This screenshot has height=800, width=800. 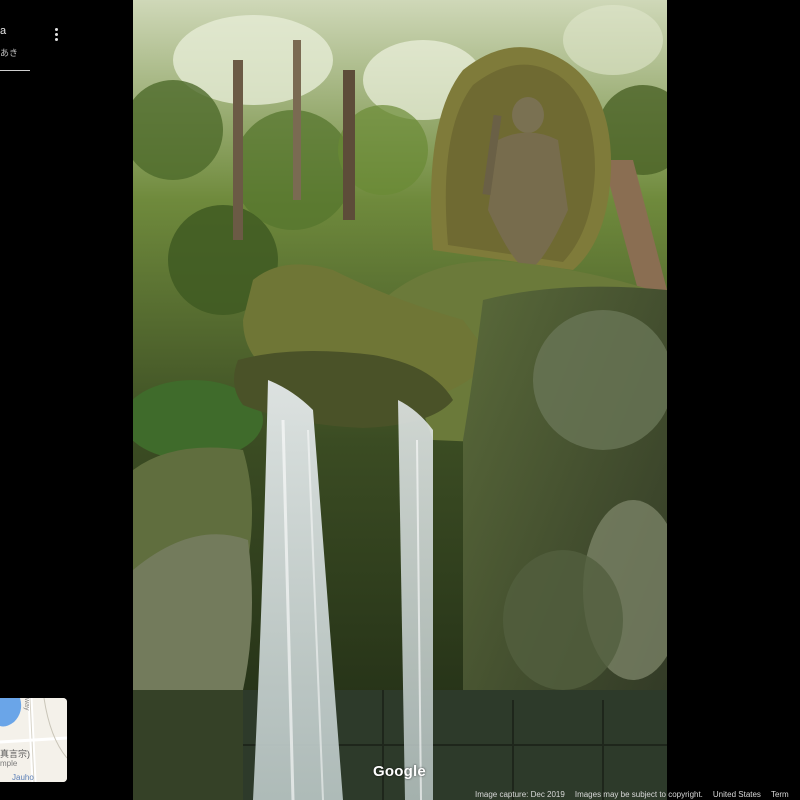 What do you see at coordinates (520, 794) in the screenshot?
I see `image-capture-date: Image capture: Dec 2019` at bounding box center [520, 794].